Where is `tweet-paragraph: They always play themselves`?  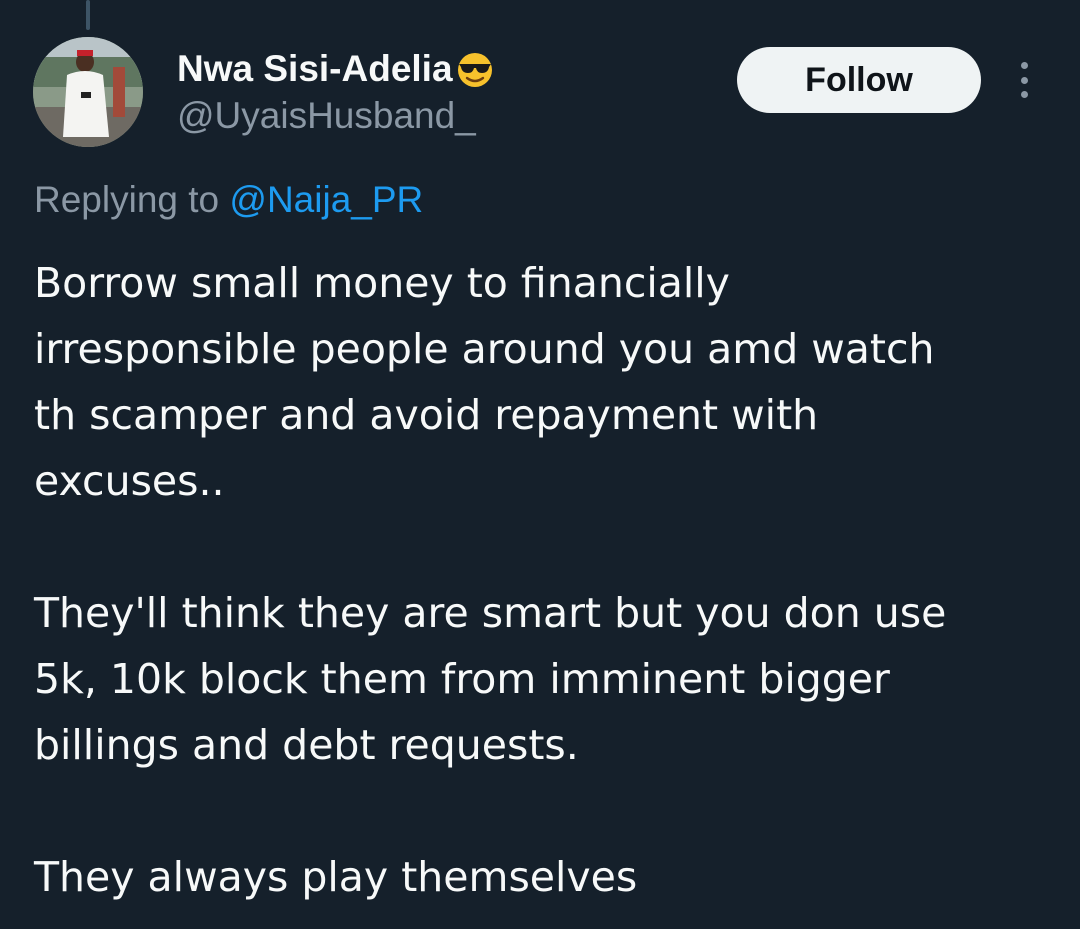 tweet-paragraph: They always play themselves is located at coordinates (336, 877).